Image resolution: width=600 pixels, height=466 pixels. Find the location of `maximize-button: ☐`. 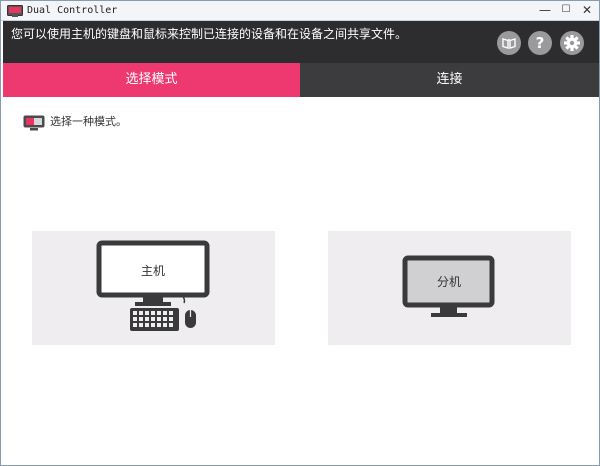

maximize-button: ☐ is located at coordinates (566, 10).